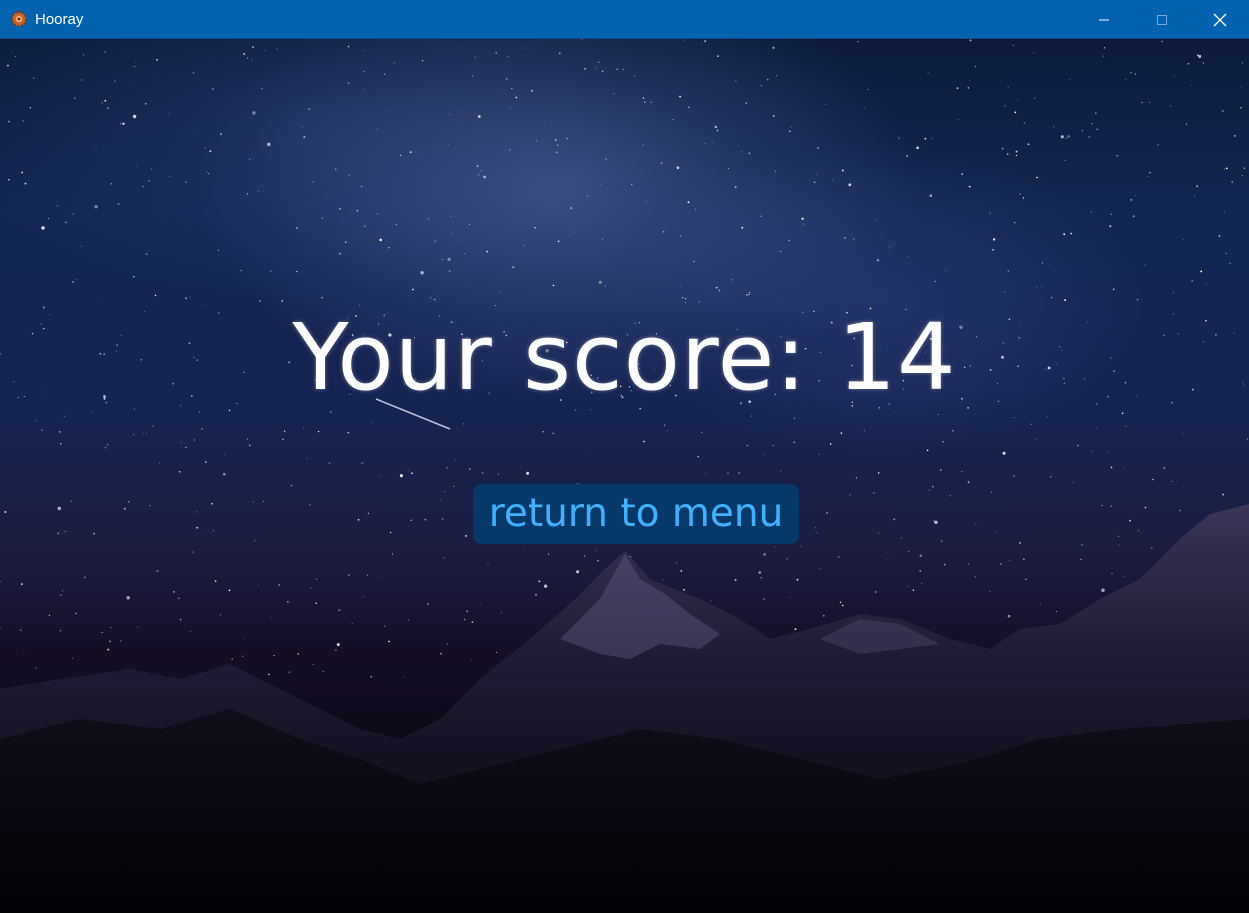 The width and height of the screenshot is (1249, 913). I want to click on title-bar: Hooray, so click(624, 19).